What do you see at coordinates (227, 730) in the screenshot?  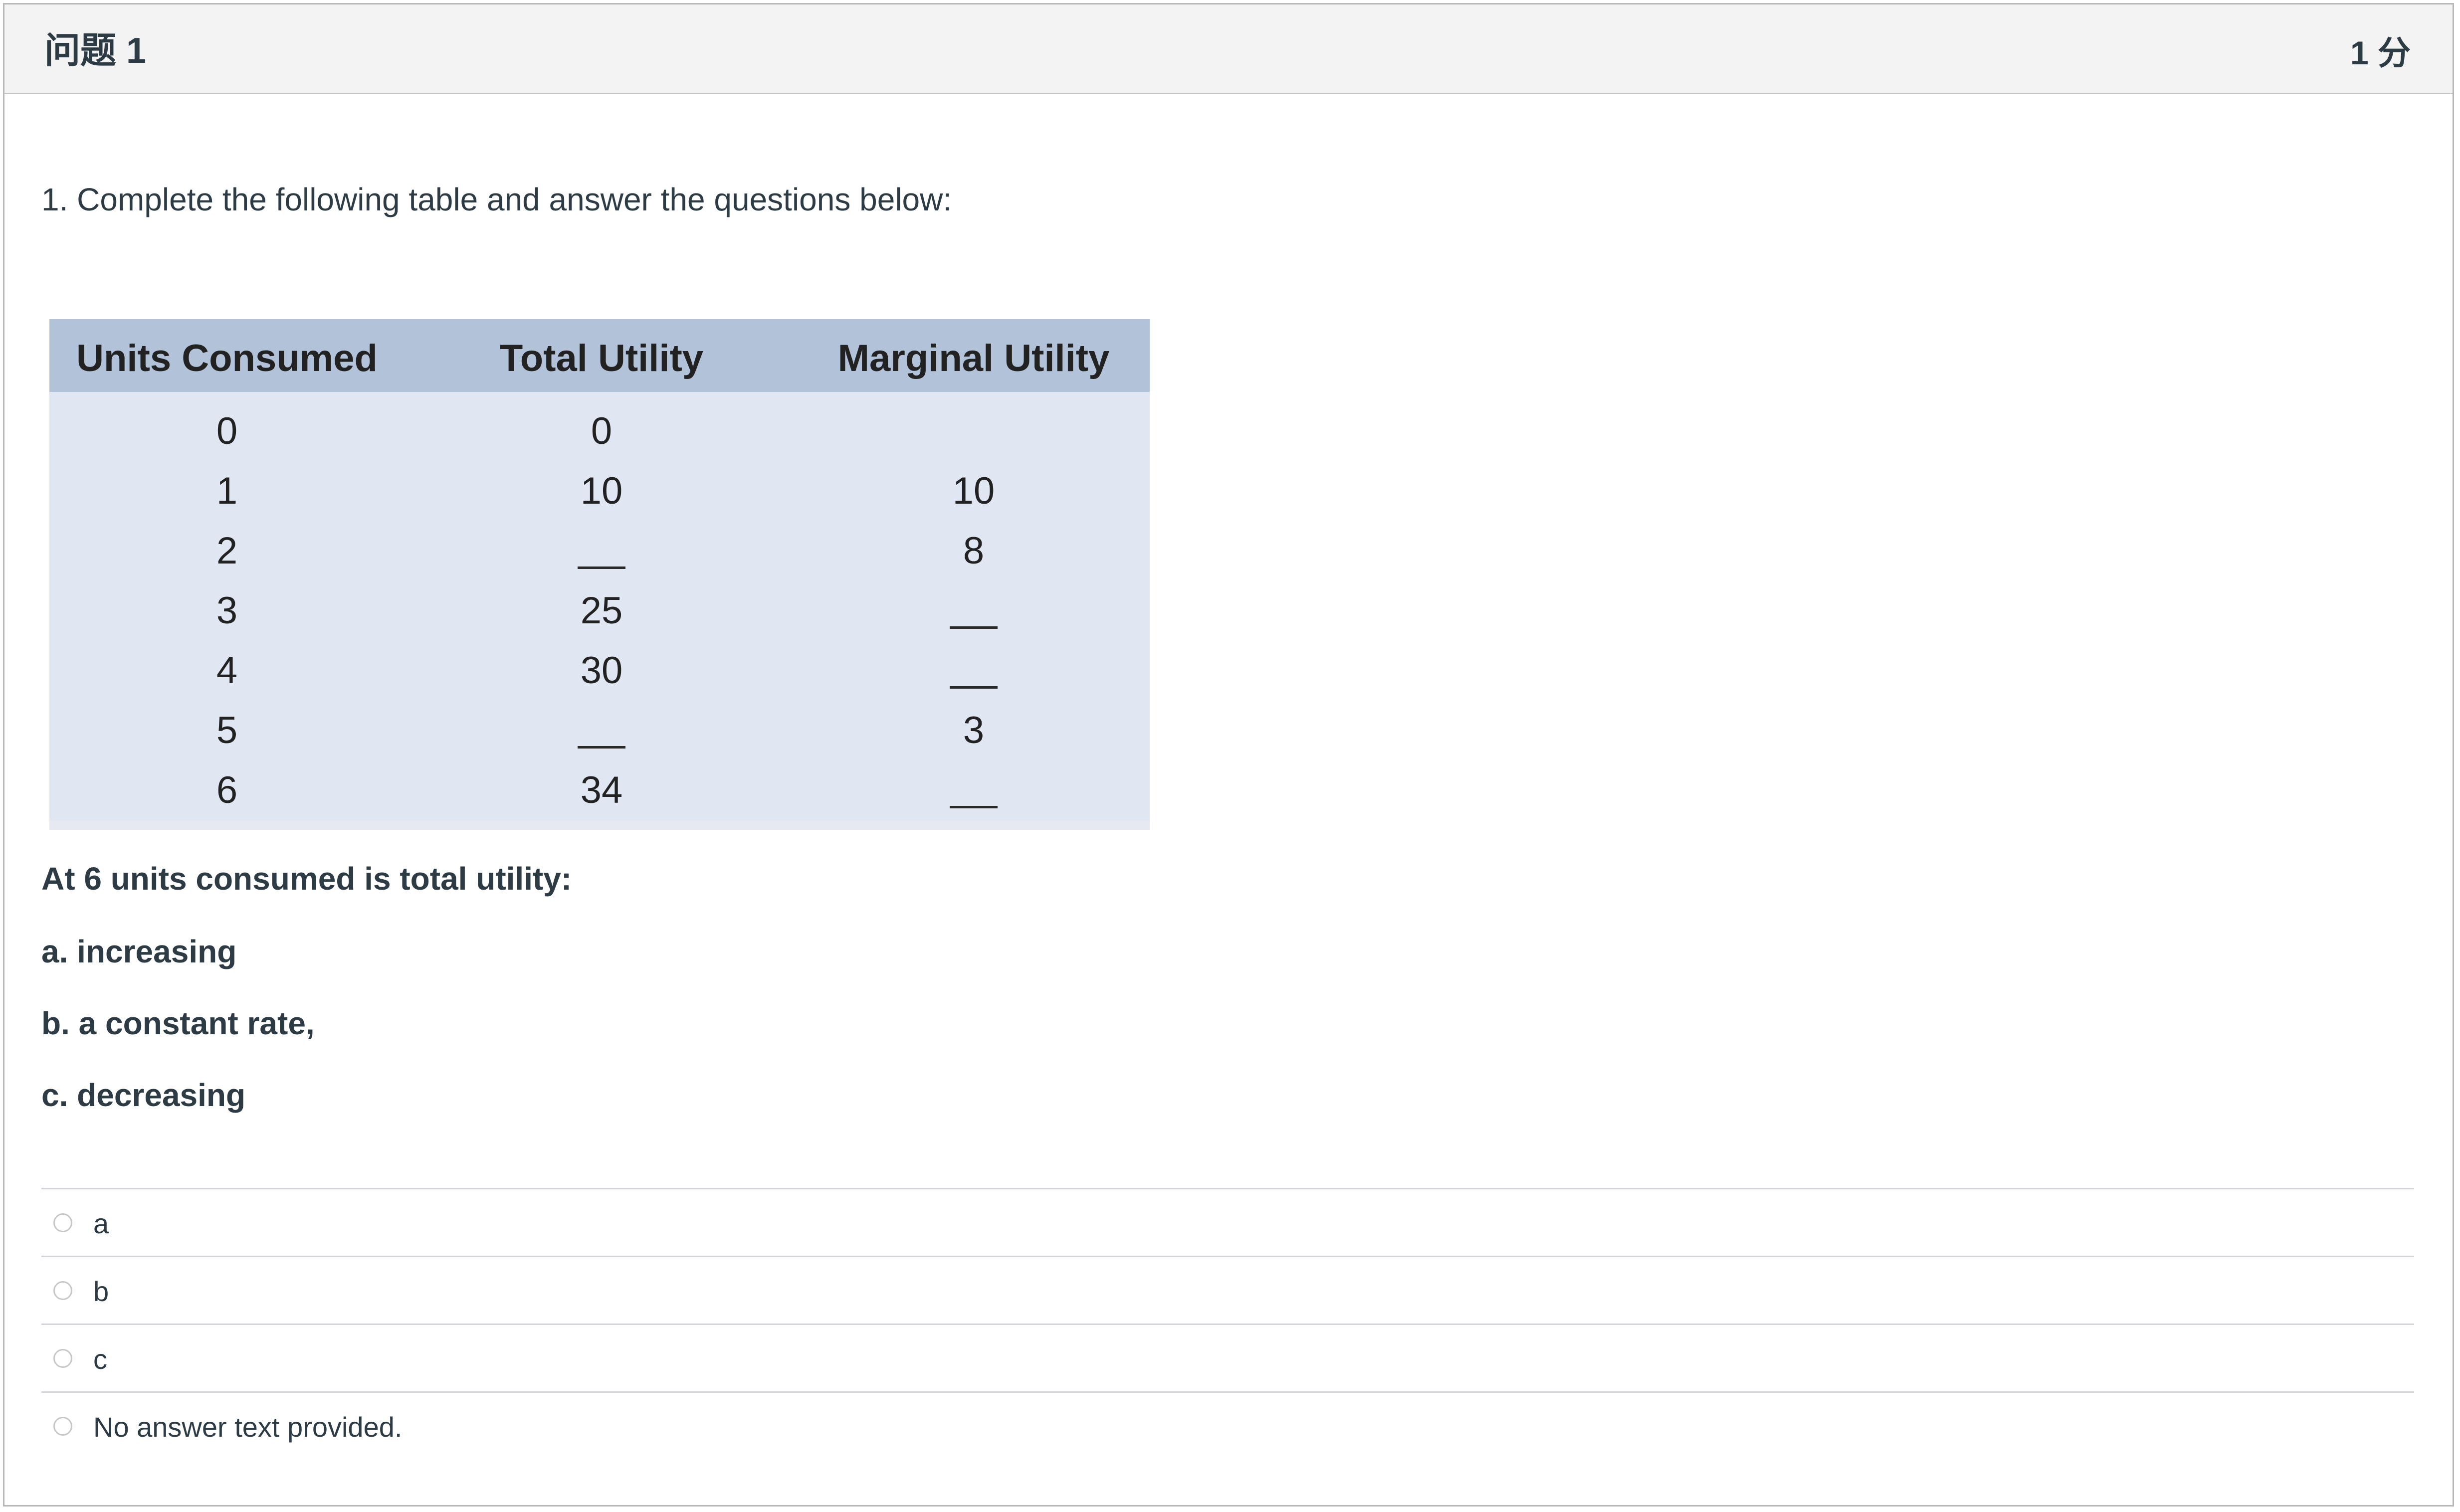 I see `cell-units: 5` at bounding box center [227, 730].